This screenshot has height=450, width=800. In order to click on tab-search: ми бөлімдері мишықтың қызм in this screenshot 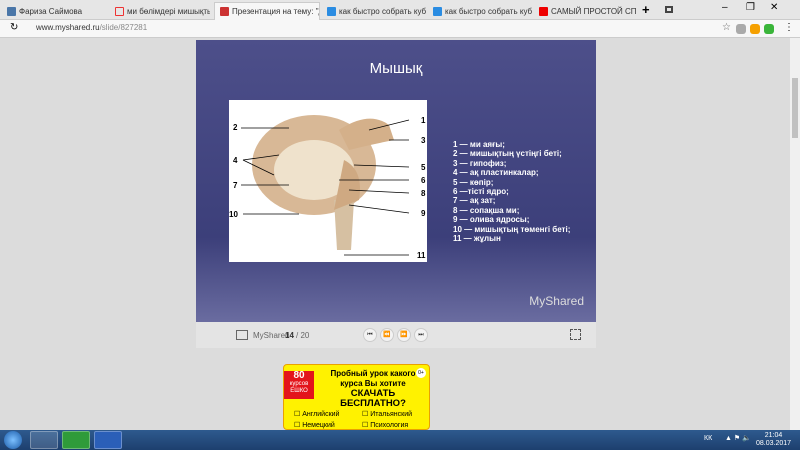, I will do `click(160, 11)`.